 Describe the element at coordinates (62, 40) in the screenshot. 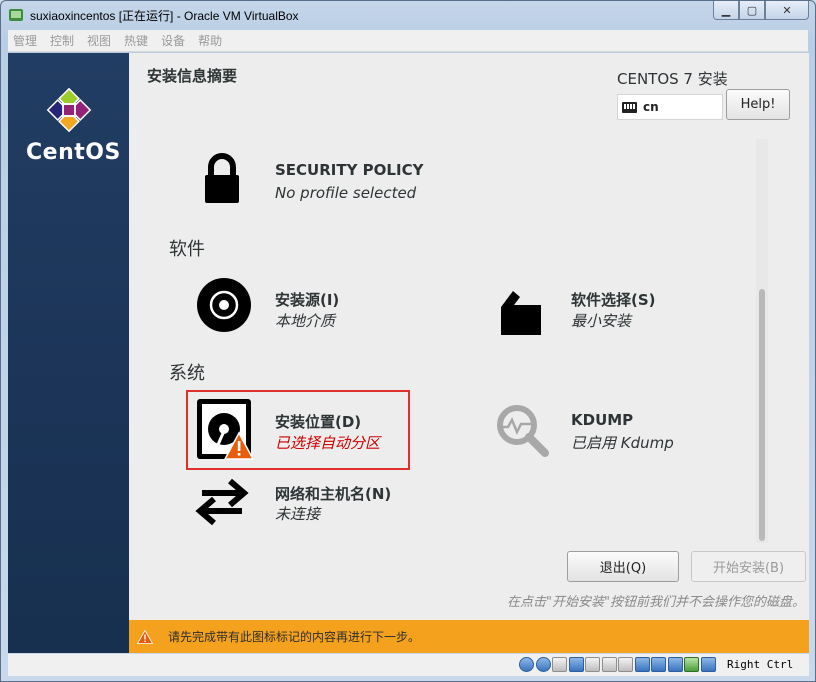

I see `menu-item-control: 控制` at that location.